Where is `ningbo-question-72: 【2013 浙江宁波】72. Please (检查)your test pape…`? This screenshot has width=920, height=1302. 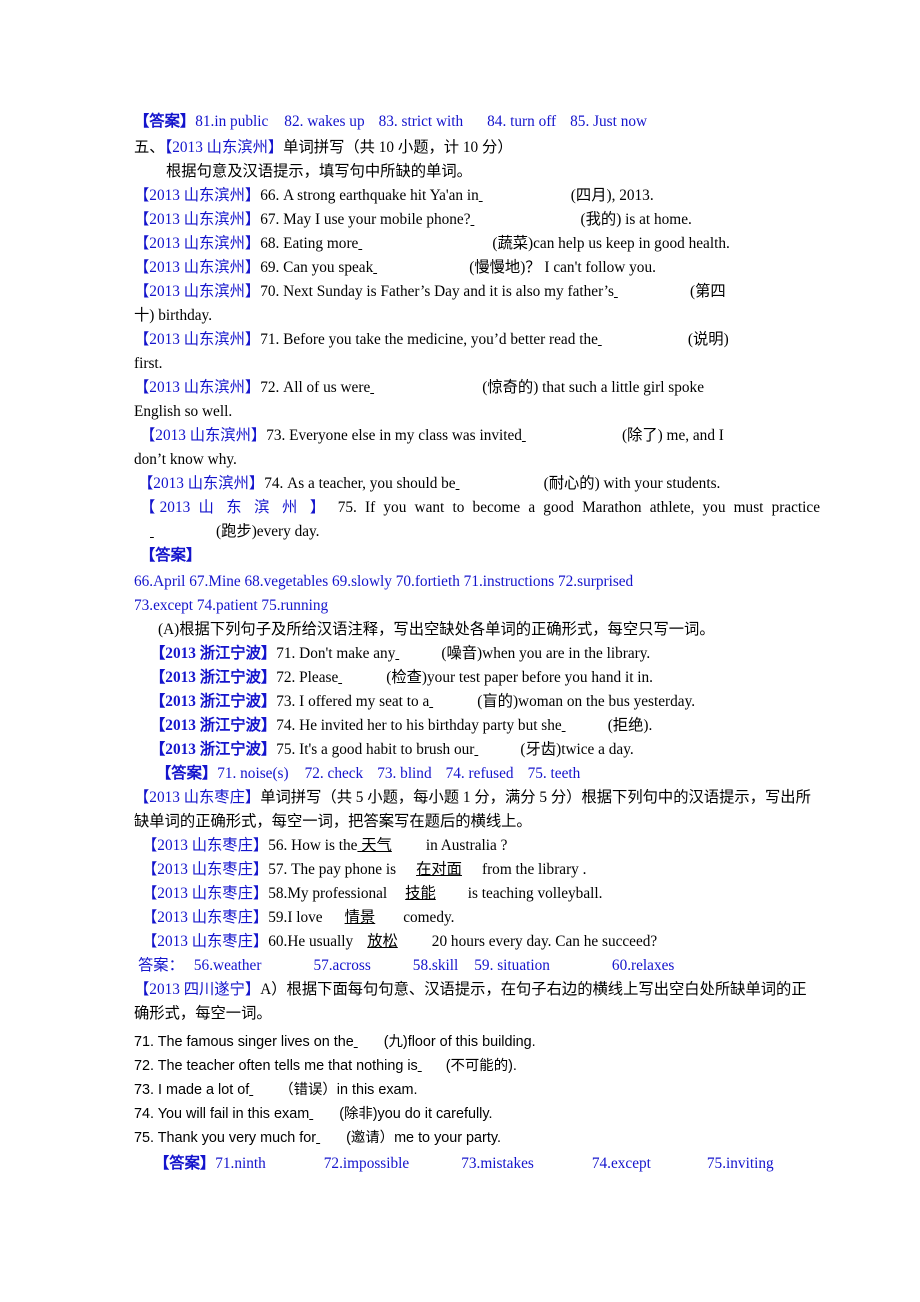
ningbo-question-72: 【2013 浙江宁波】72. Please (检查)your test pape… is located at coordinates (485, 678).